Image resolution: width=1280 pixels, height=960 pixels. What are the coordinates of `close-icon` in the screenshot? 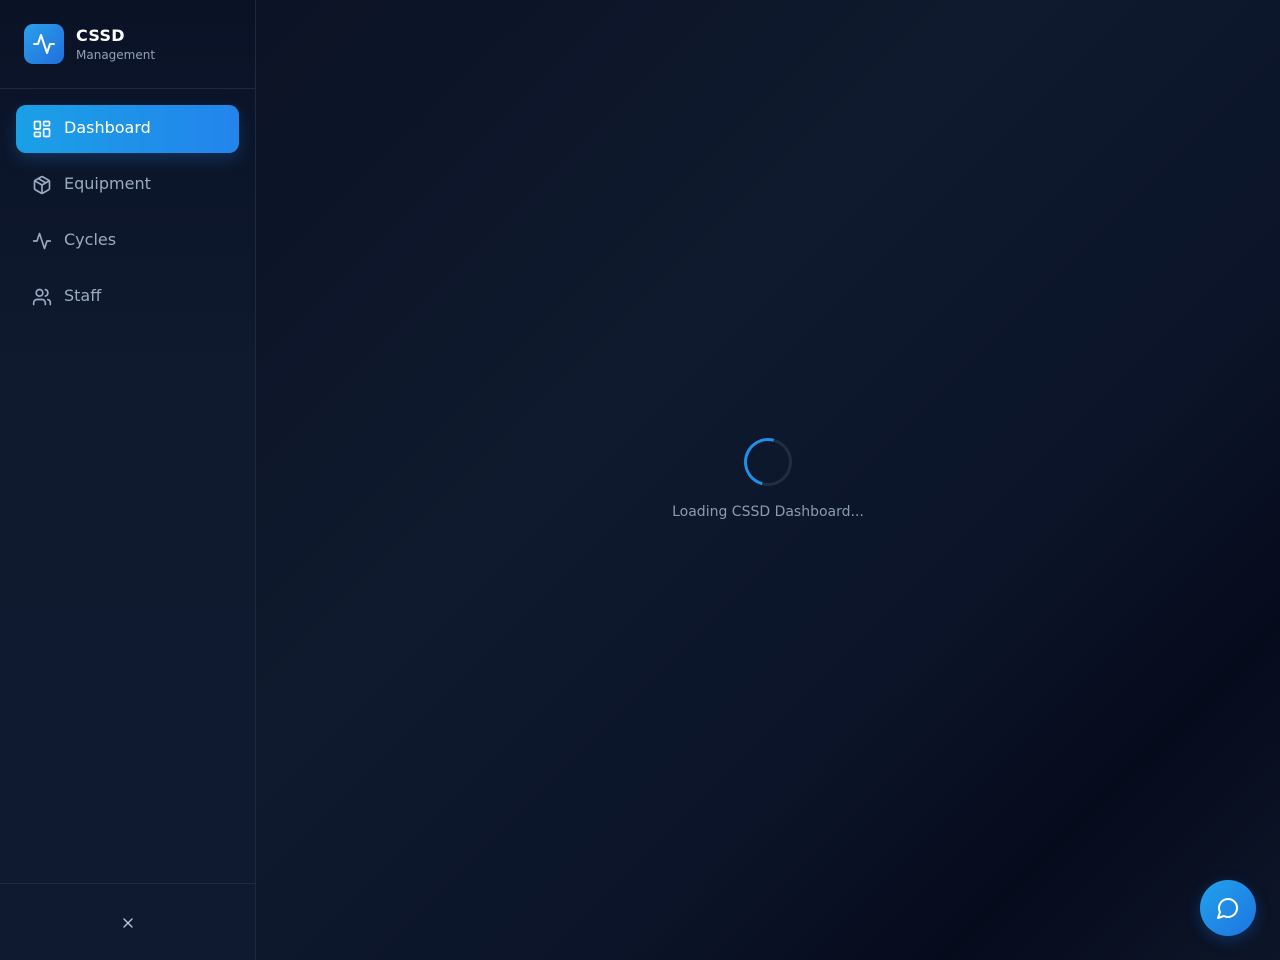 It's located at (128, 923).